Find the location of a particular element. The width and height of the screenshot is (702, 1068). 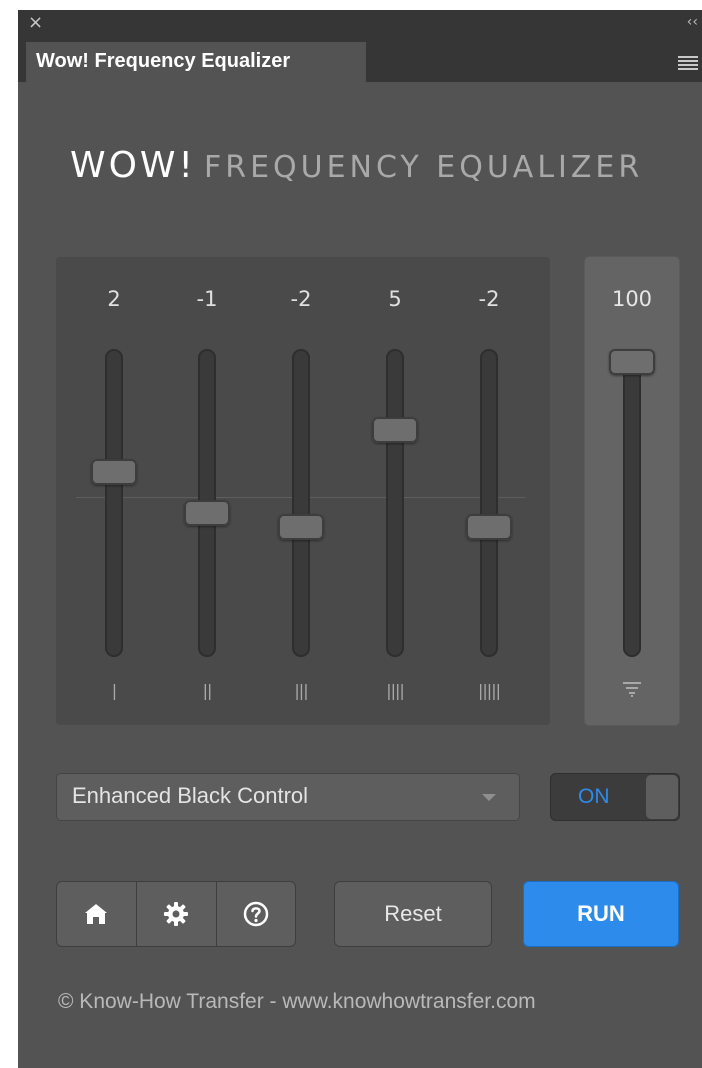

band-value: 5 is located at coordinates (395, 299).